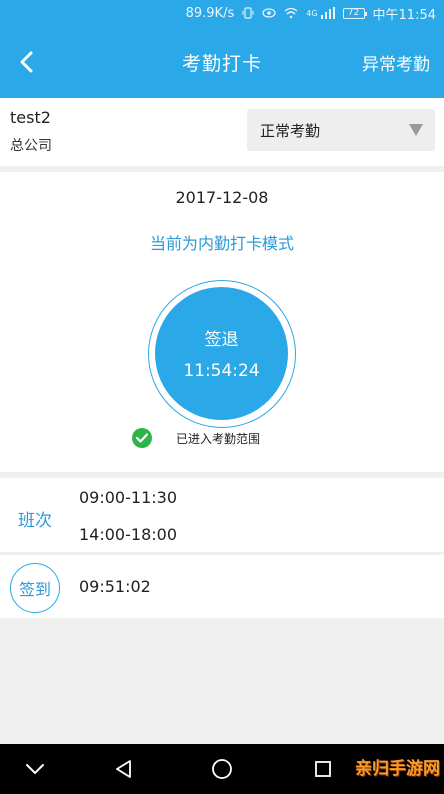 Image resolution: width=444 pixels, height=794 pixels. Describe the element at coordinates (396, 62) in the screenshot. I see `abnormal-attendance-button: 异常考勤` at that location.